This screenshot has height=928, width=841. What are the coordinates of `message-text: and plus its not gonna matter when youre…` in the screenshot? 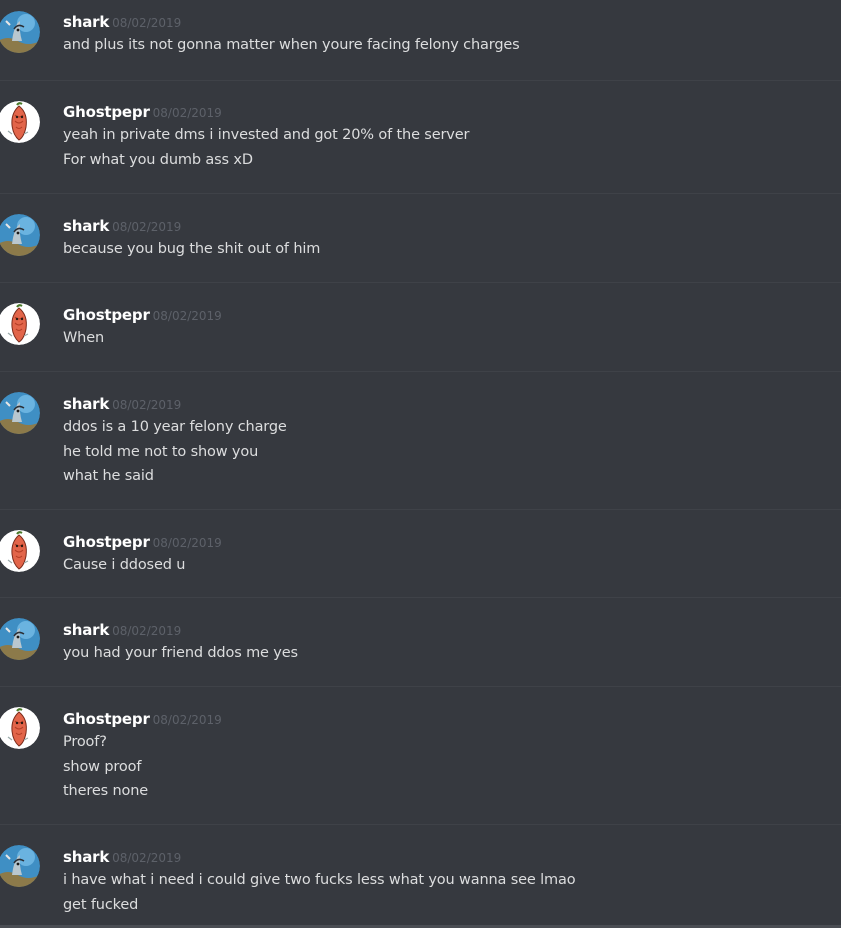 It's located at (291, 45).